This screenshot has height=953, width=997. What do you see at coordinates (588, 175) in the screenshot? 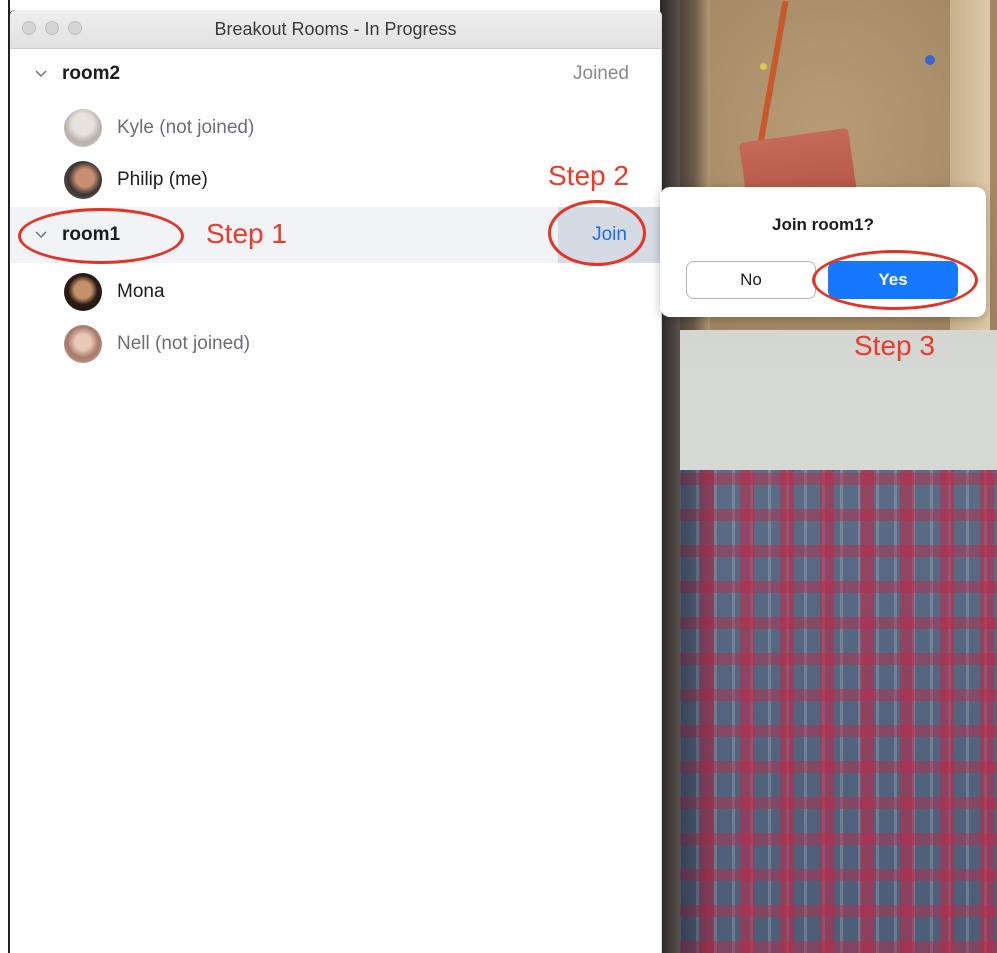
I see `step2-label: Step 2` at bounding box center [588, 175].